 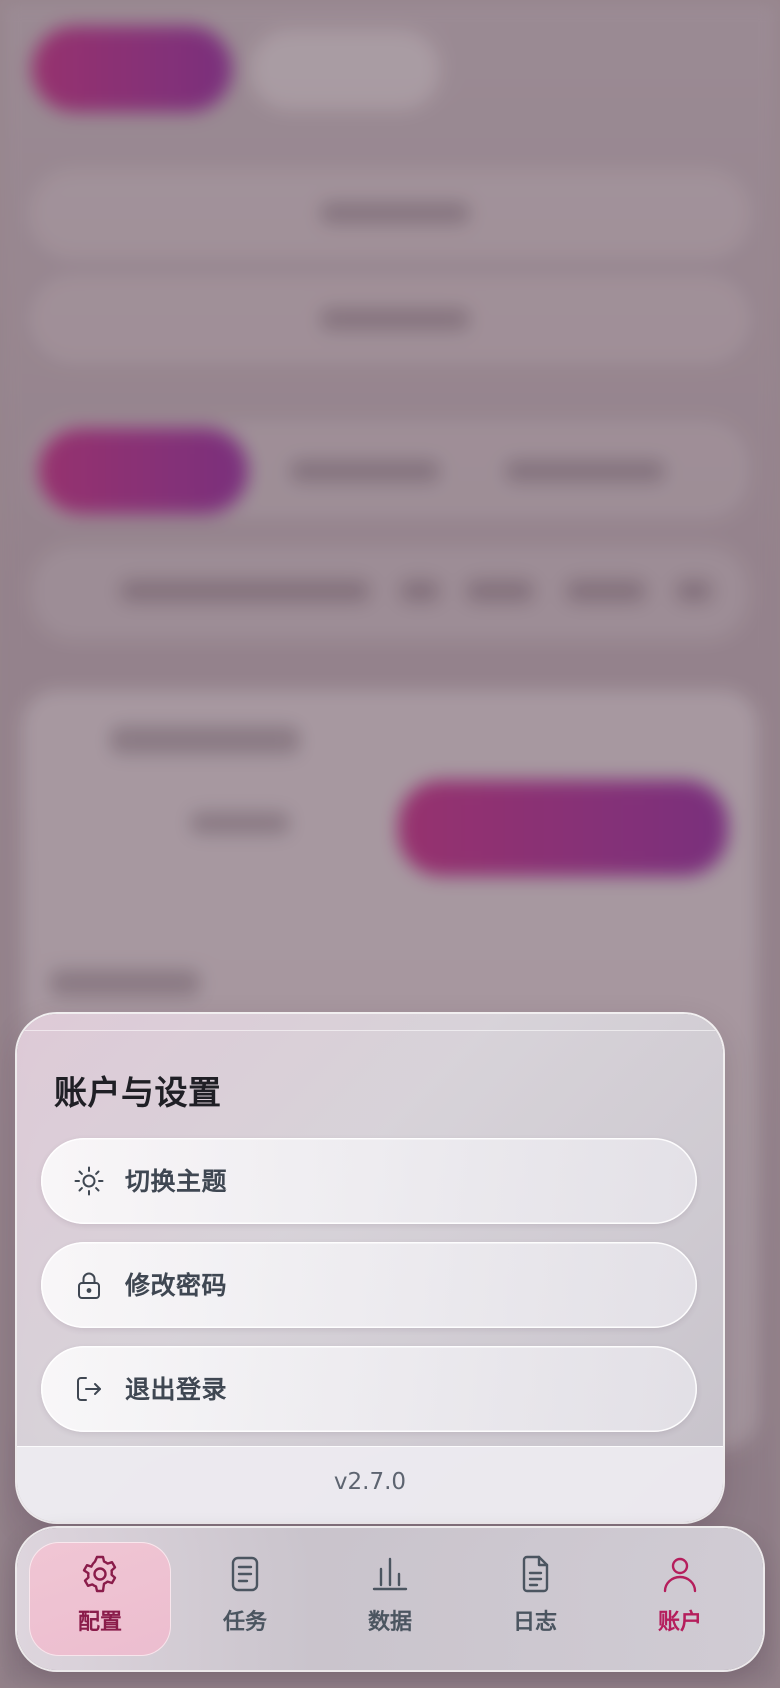 I want to click on lock-icon, so click(x=89, y=1285).